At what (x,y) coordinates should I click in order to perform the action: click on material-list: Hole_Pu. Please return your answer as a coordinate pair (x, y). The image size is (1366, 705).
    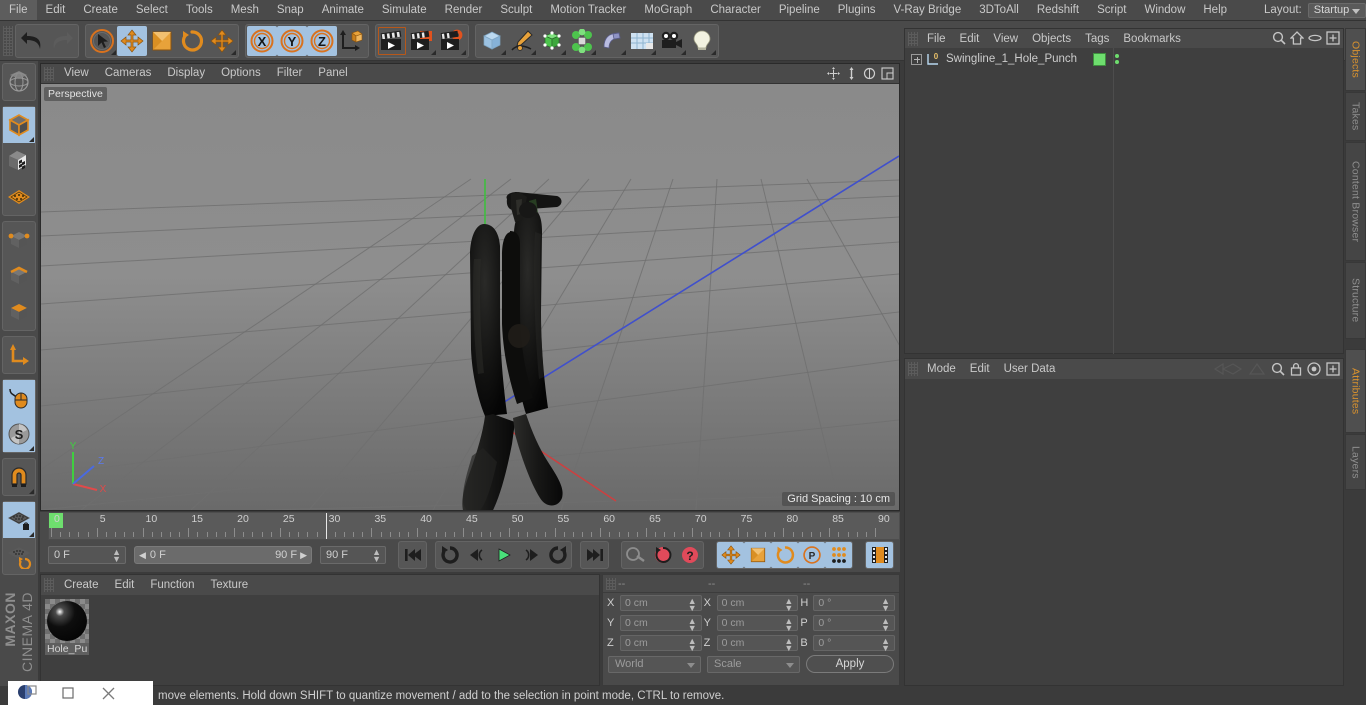
    Looking at the image, I should click on (320, 627).